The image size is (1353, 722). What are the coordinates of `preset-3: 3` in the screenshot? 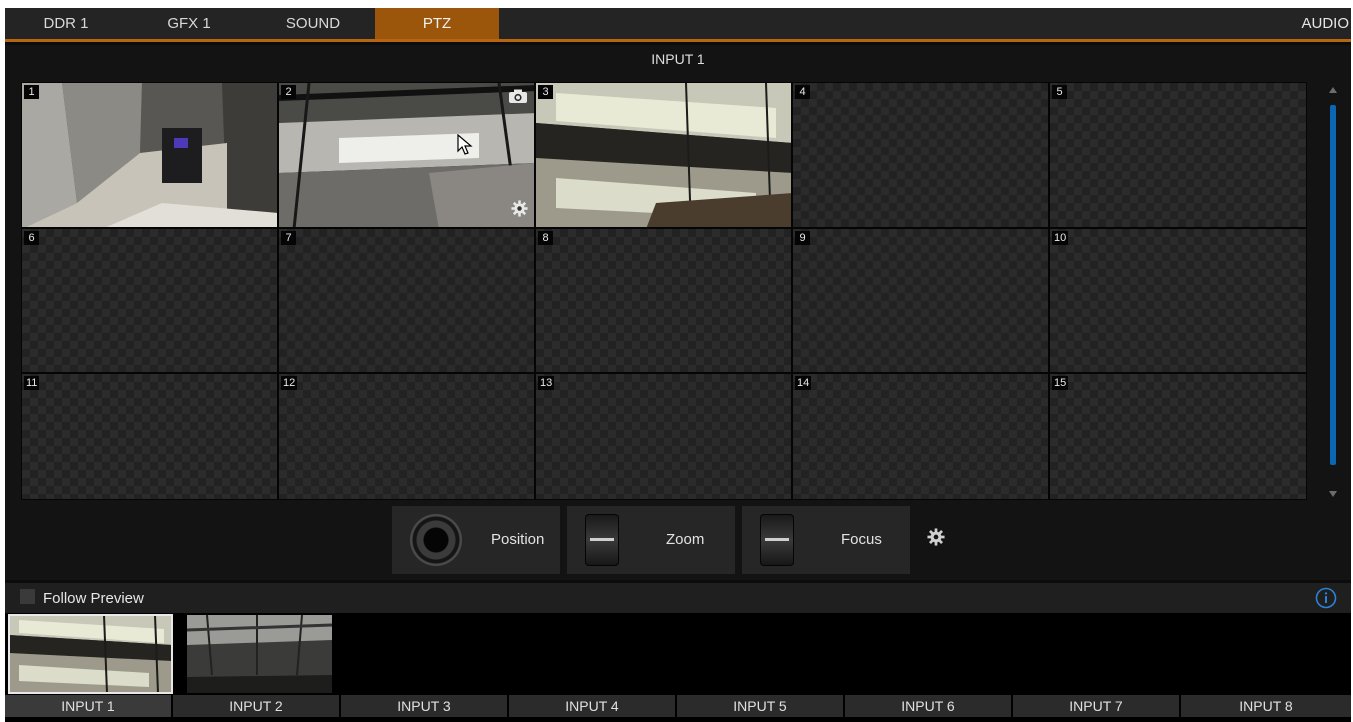 It's located at (663, 155).